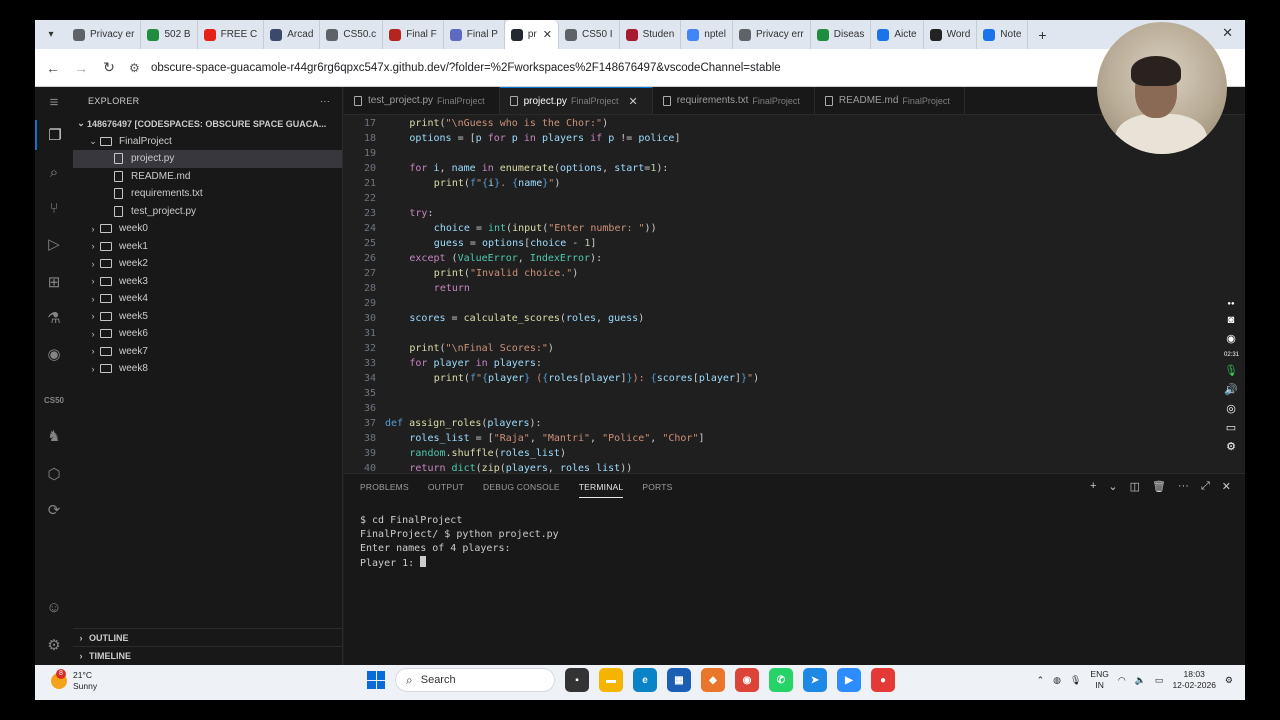 The width and height of the screenshot is (1280, 720). What do you see at coordinates (890, 100) in the screenshot?
I see `editor-tab: README.md FinalProject` at bounding box center [890, 100].